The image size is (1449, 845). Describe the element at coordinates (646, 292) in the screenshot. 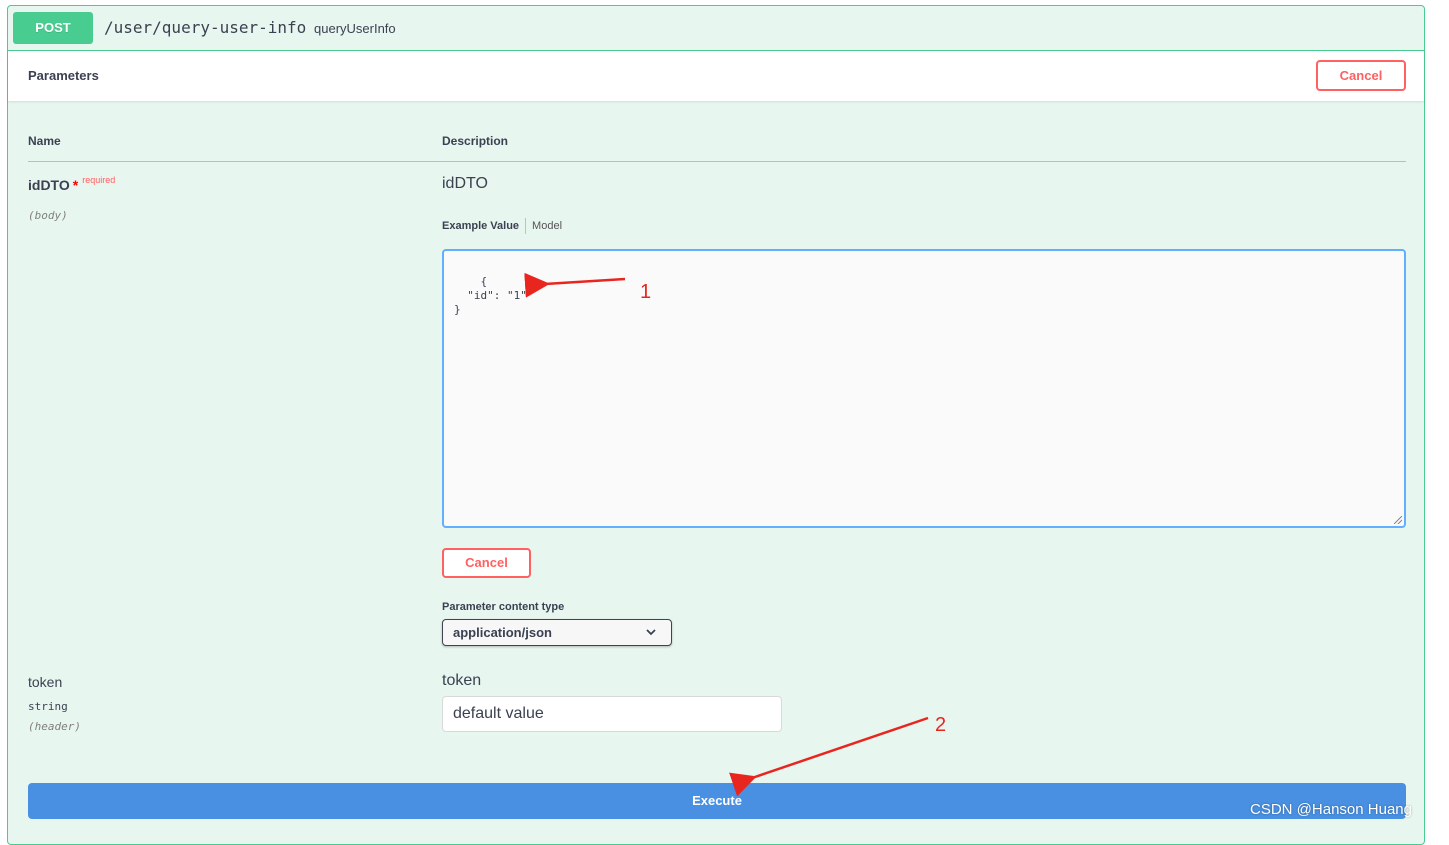

I see `annotation-label-1: 1` at that location.